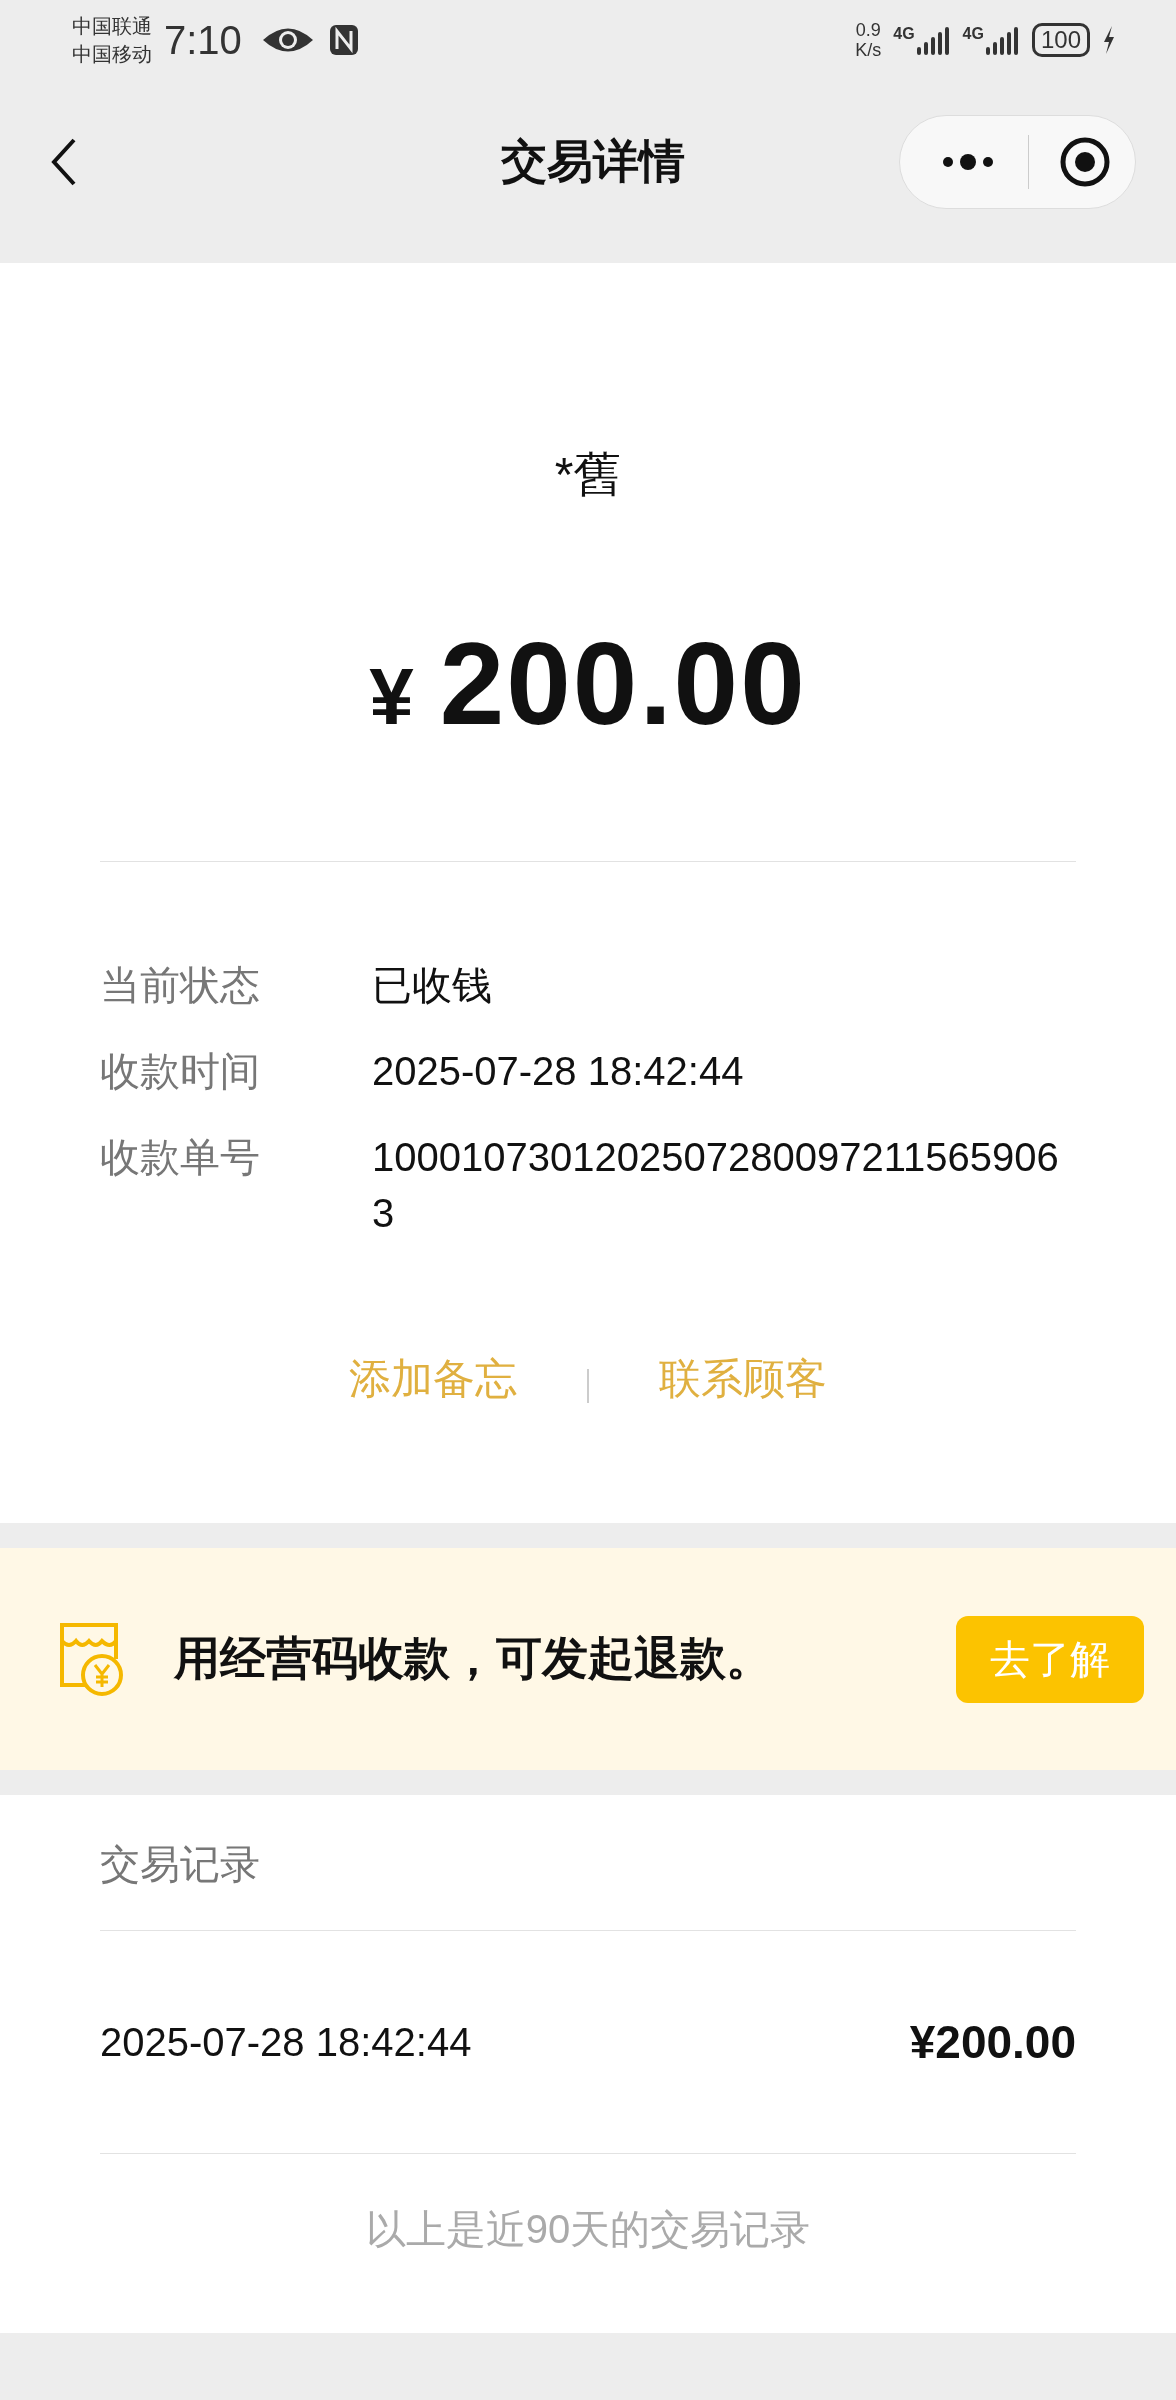 Image resolution: width=1176 pixels, height=2400 pixels. Describe the element at coordinates (1109, 40) in the screenshot. I see `charging-icon` at that location.